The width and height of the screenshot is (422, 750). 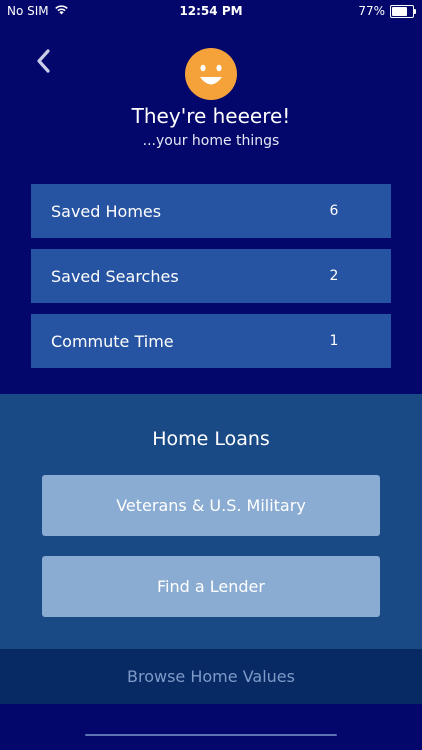 I want to click on row-label: Commute Time, so click(x=112, y=341).